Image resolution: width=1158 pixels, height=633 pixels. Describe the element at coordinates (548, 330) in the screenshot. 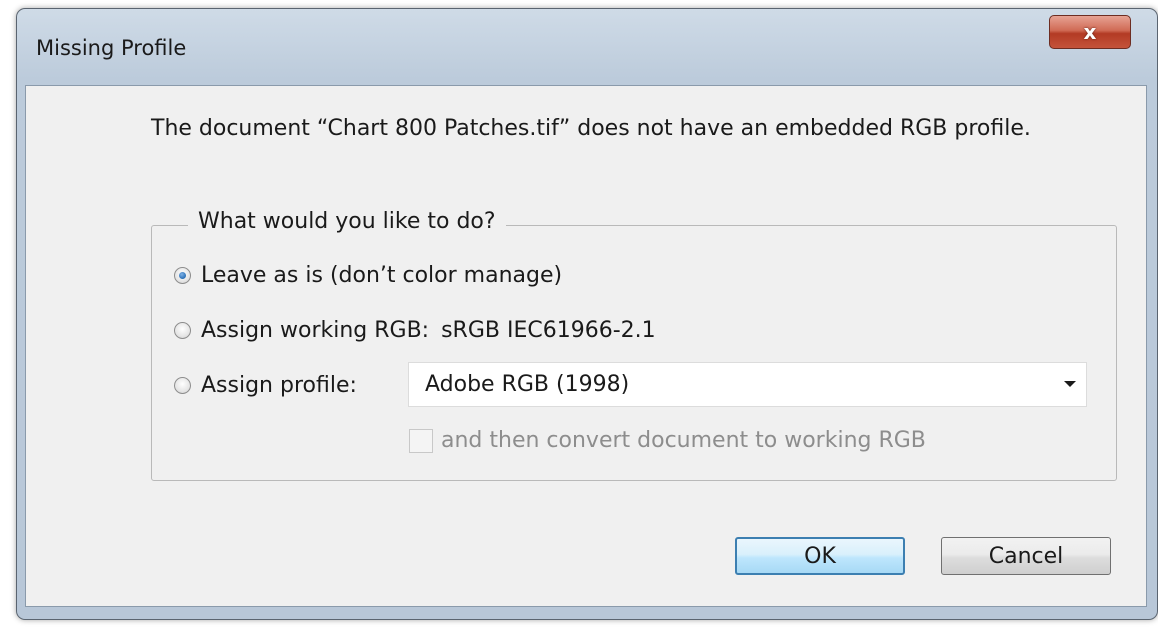

I see `working-rgb-value: sRGB IEC61966-2.1` at that location.